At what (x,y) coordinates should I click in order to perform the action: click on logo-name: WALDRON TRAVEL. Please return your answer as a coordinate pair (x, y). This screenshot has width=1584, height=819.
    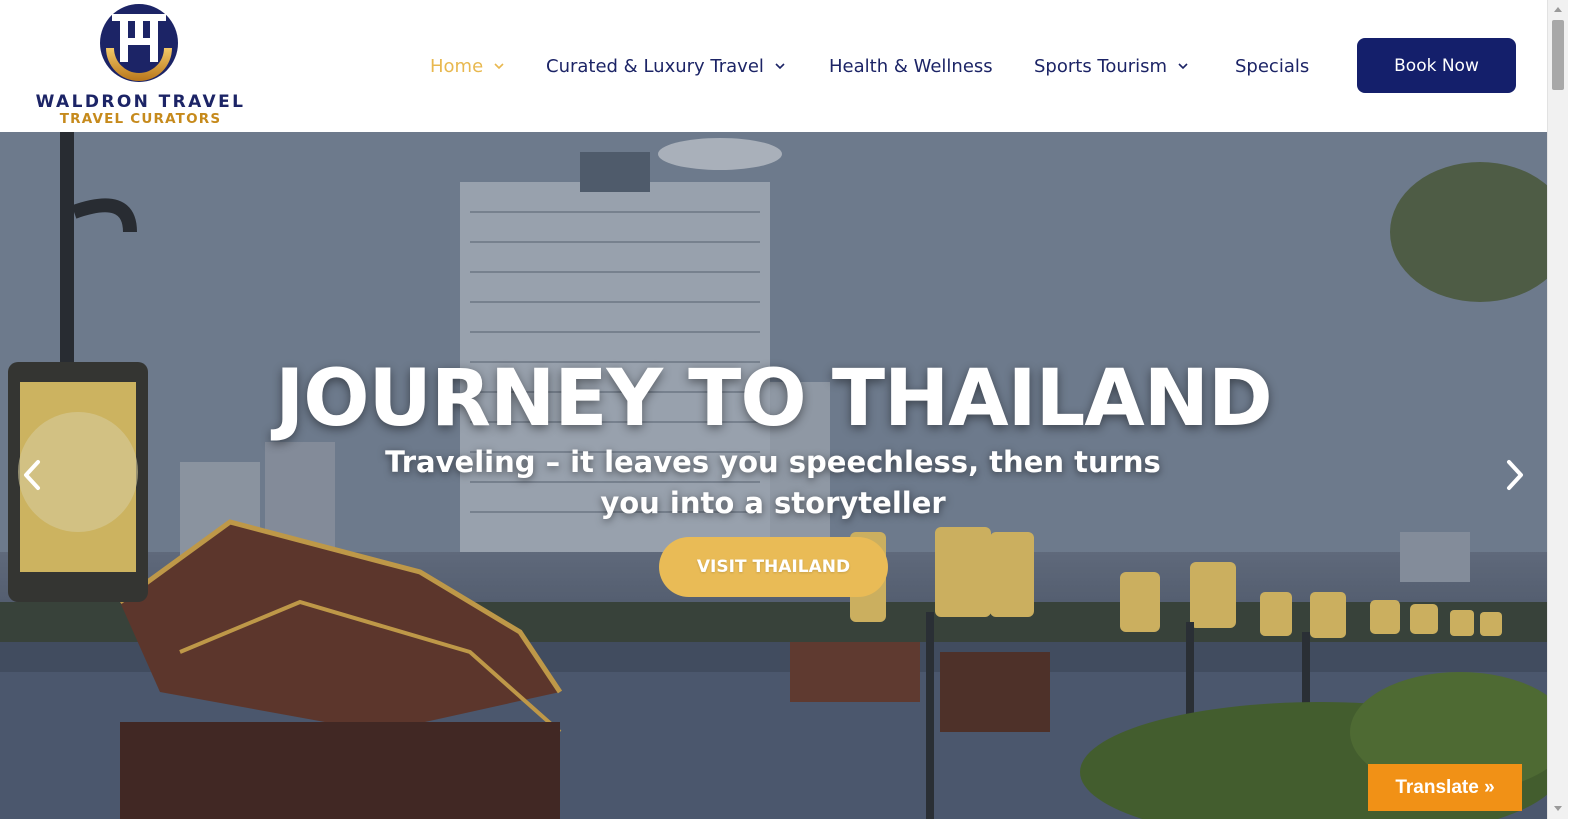
    Looking at the image, I should click on (140, 102).